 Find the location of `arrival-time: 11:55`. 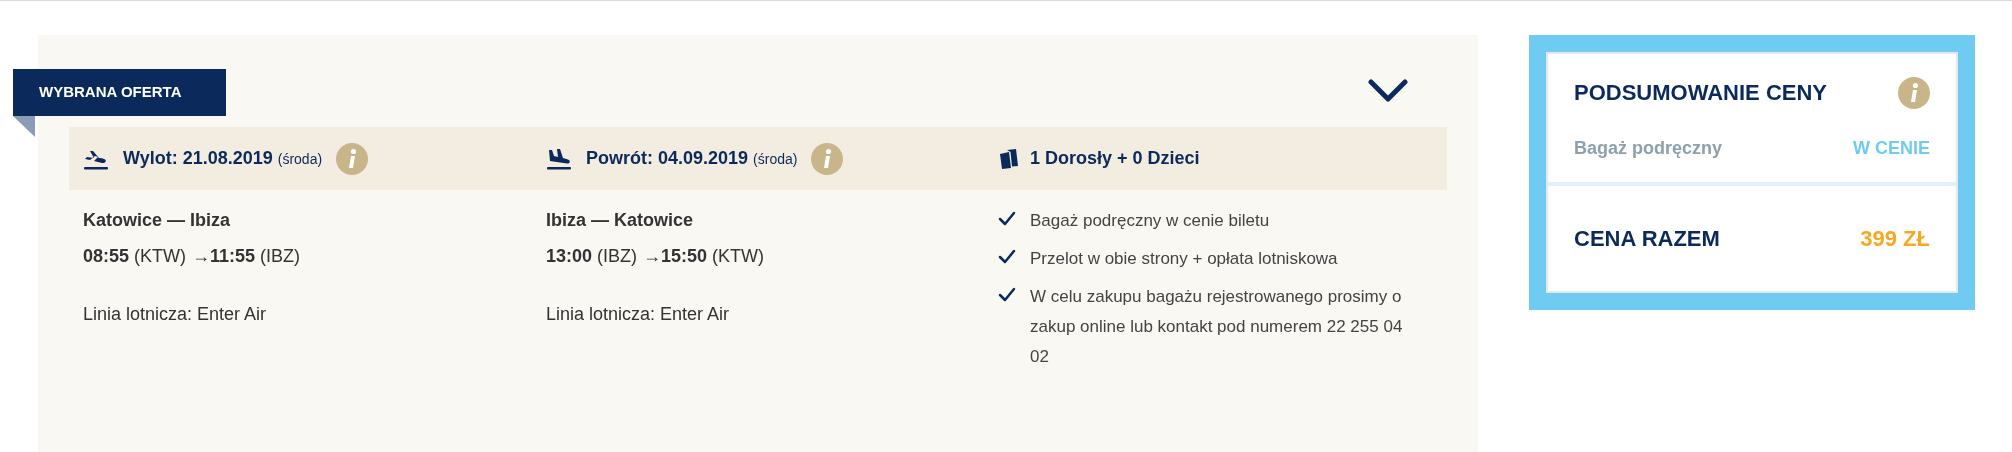

arrival-time: 11:55 is located at coordinates (233, 256).